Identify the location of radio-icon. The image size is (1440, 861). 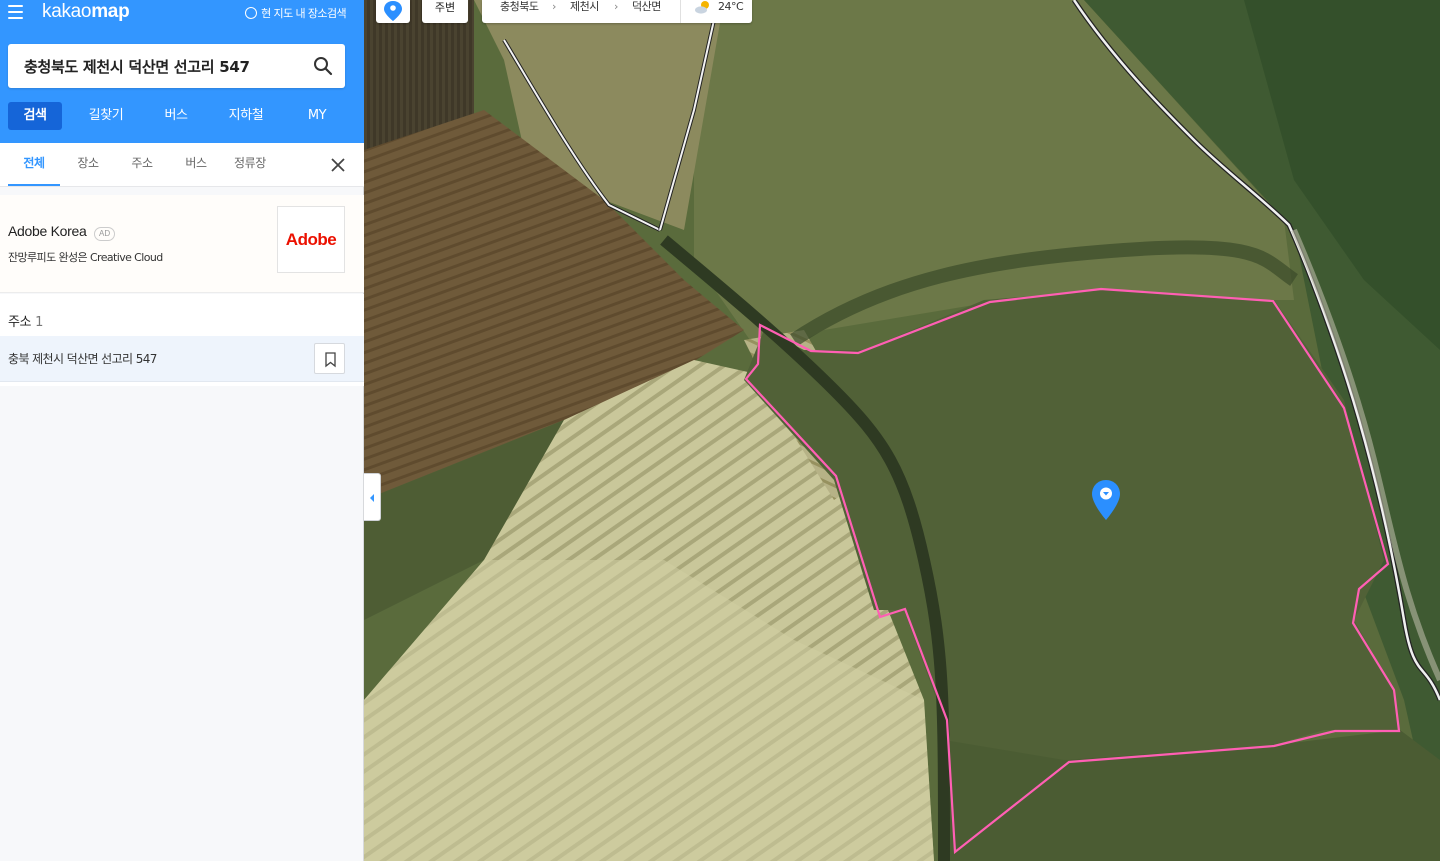
(251, 13).